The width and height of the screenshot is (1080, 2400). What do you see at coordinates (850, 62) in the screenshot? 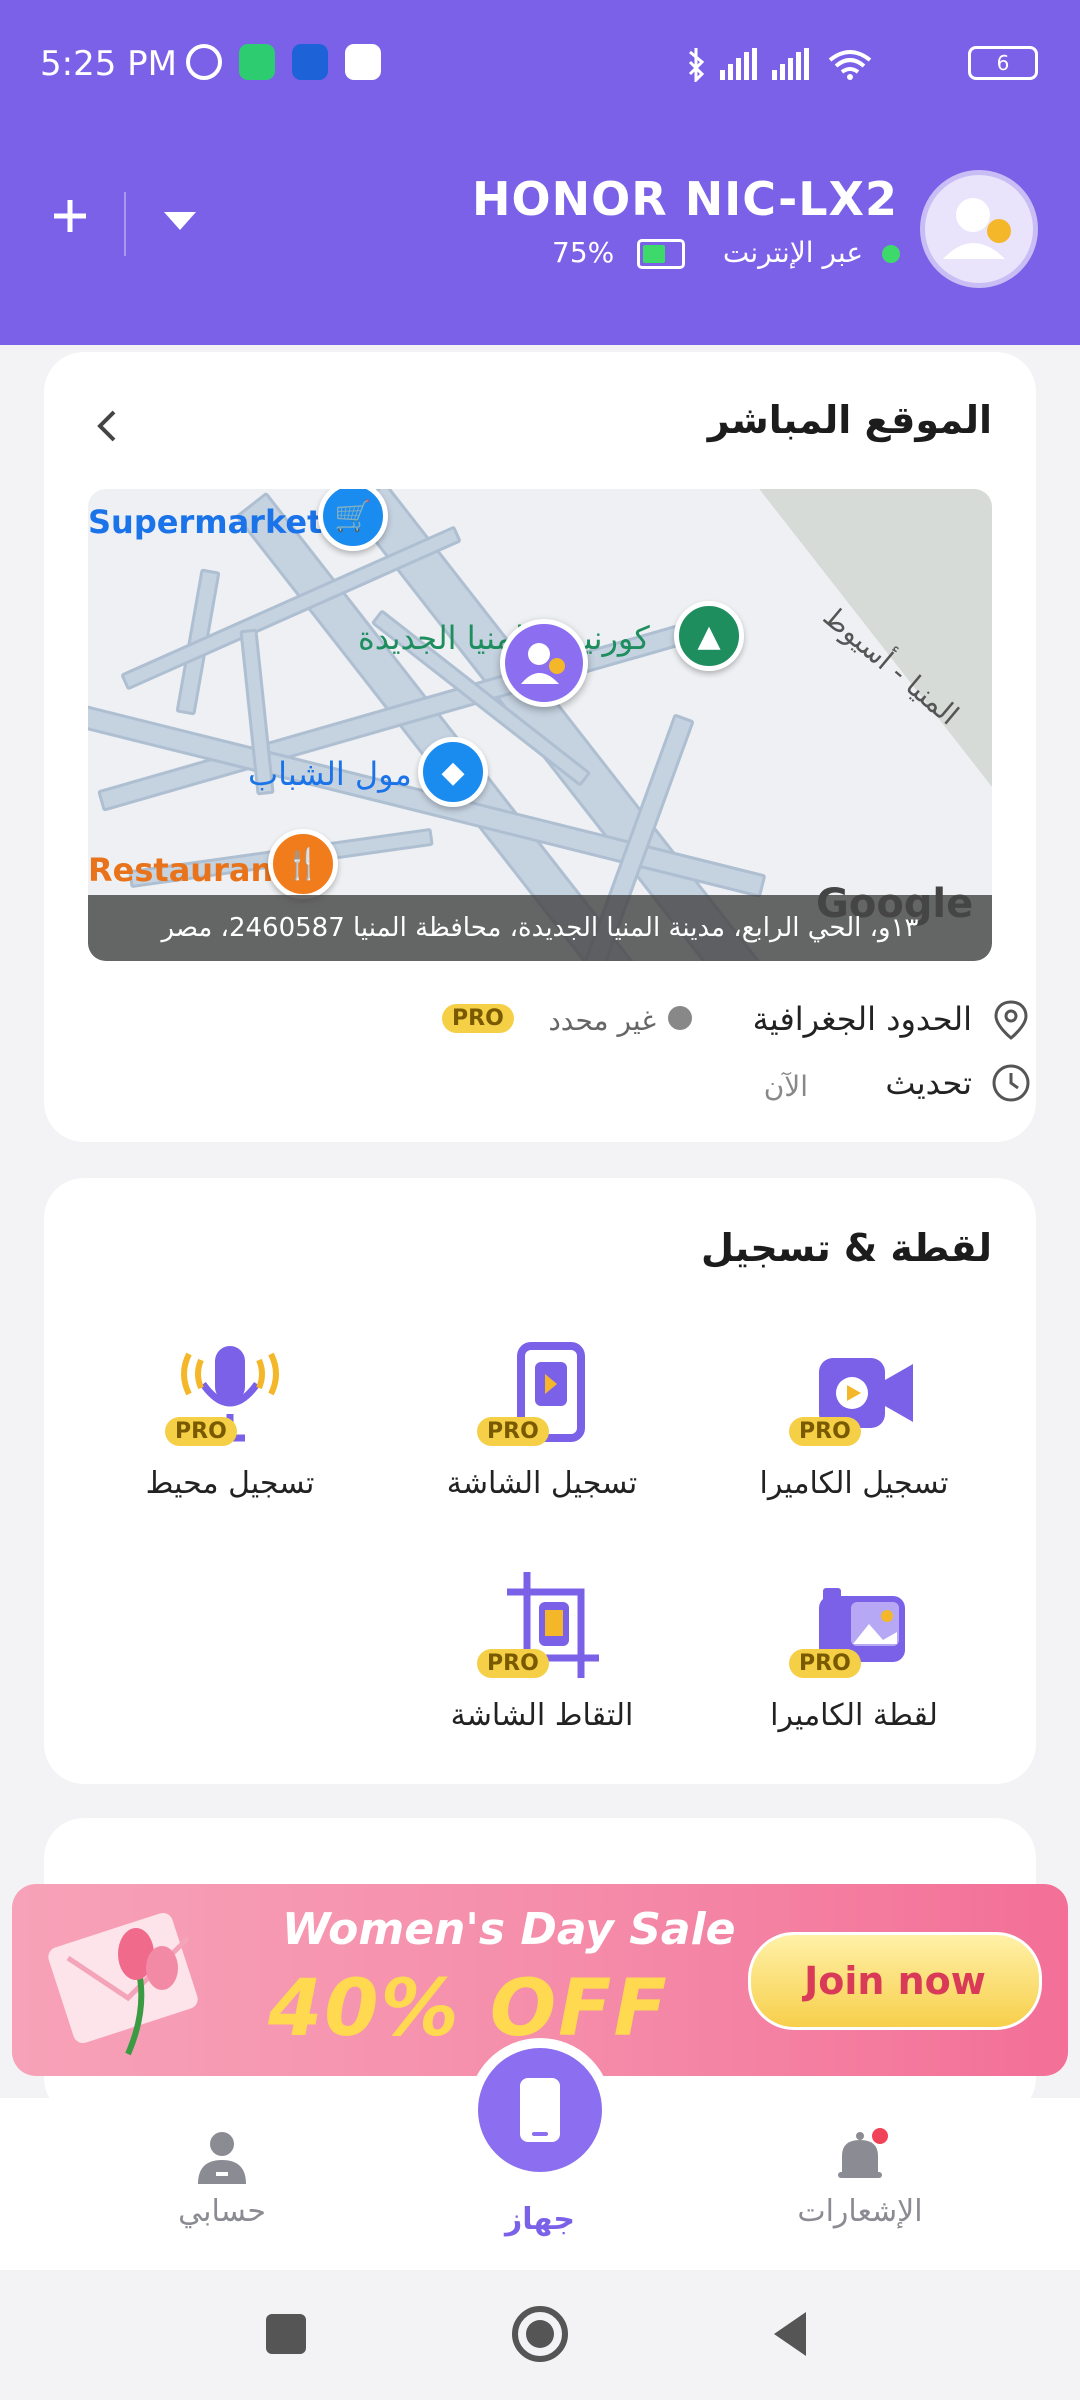
I see `wifi-icon` at bounding box center [850, 62].